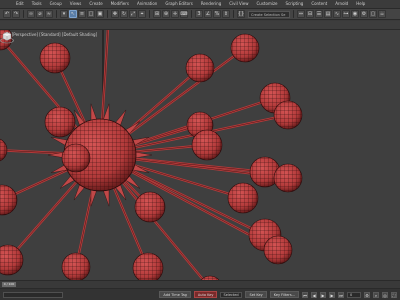 The image size is (400, 300). I want to click on selection-filter-icon: ▾, so click(64, 14).